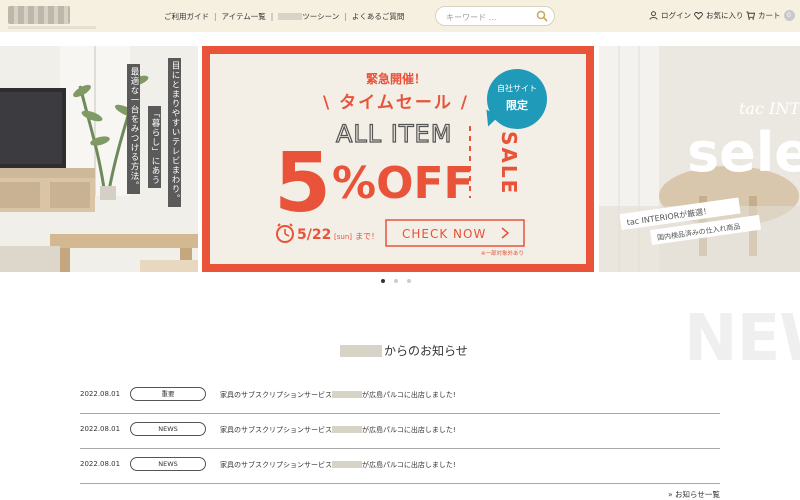  I want to click on sale-percent-off: %OFF, so click(403, 183).